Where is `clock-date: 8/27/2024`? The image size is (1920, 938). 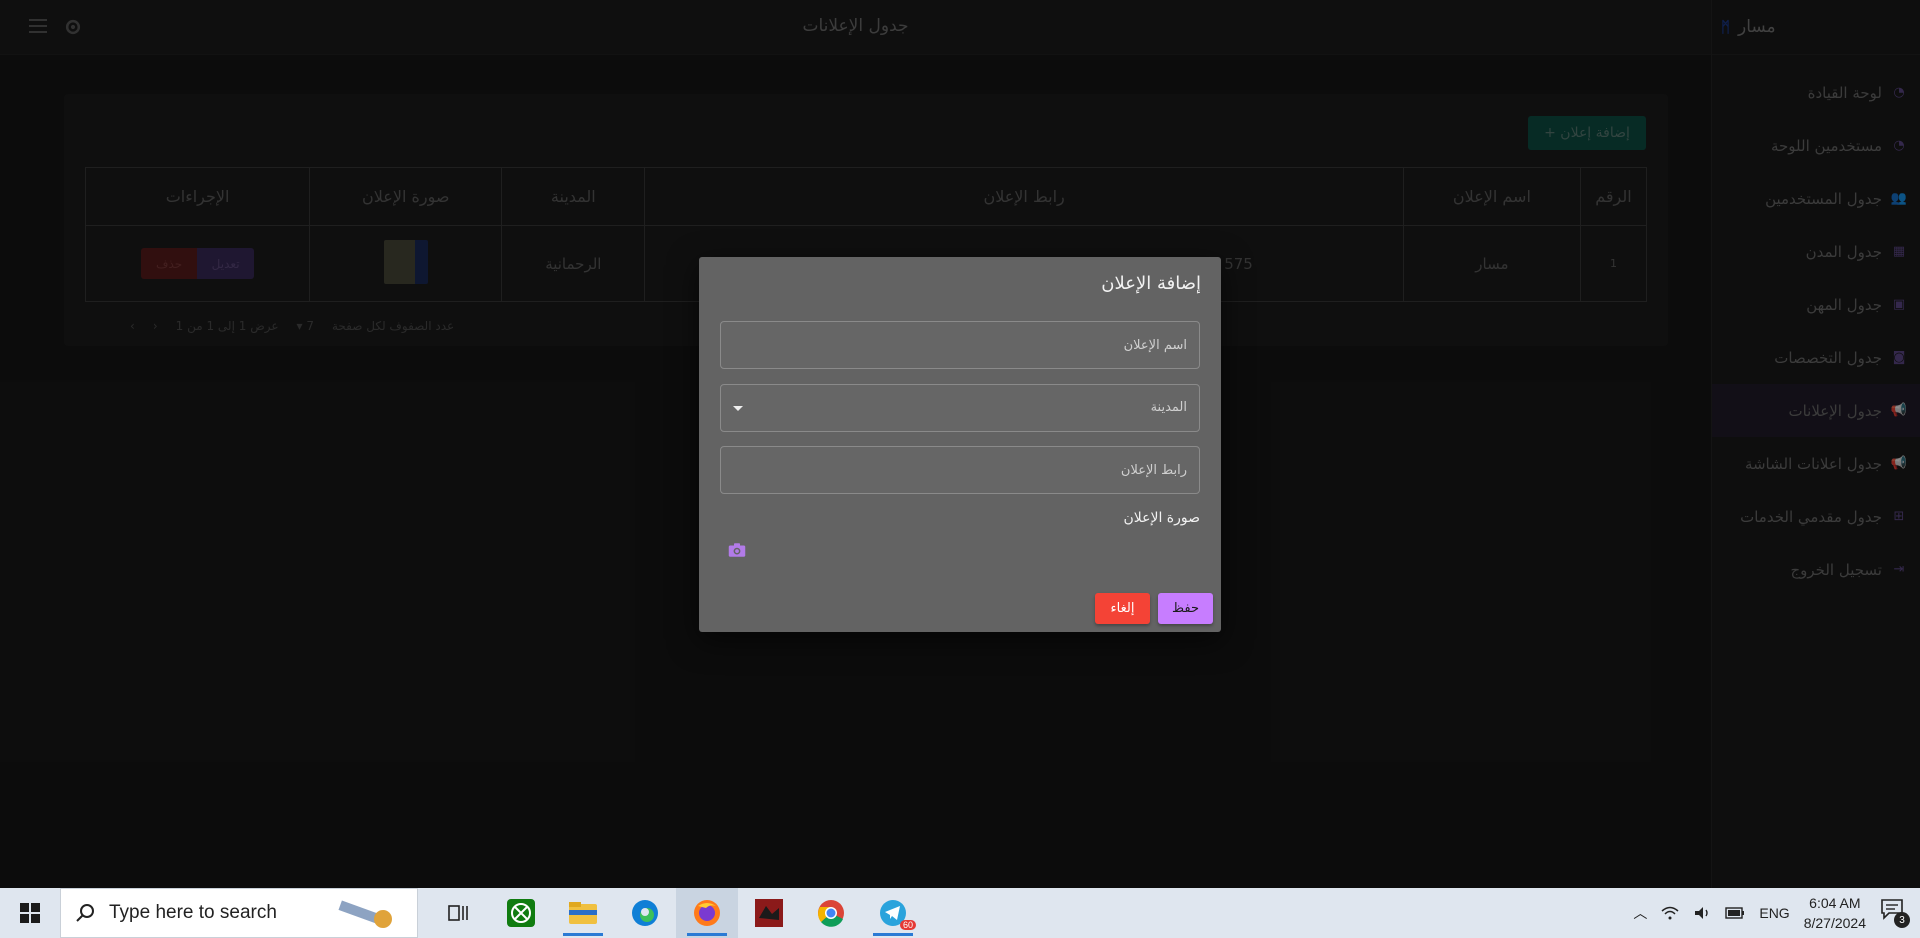
clock-date: 8/27/2024 is located at coordinates (1834, 923).